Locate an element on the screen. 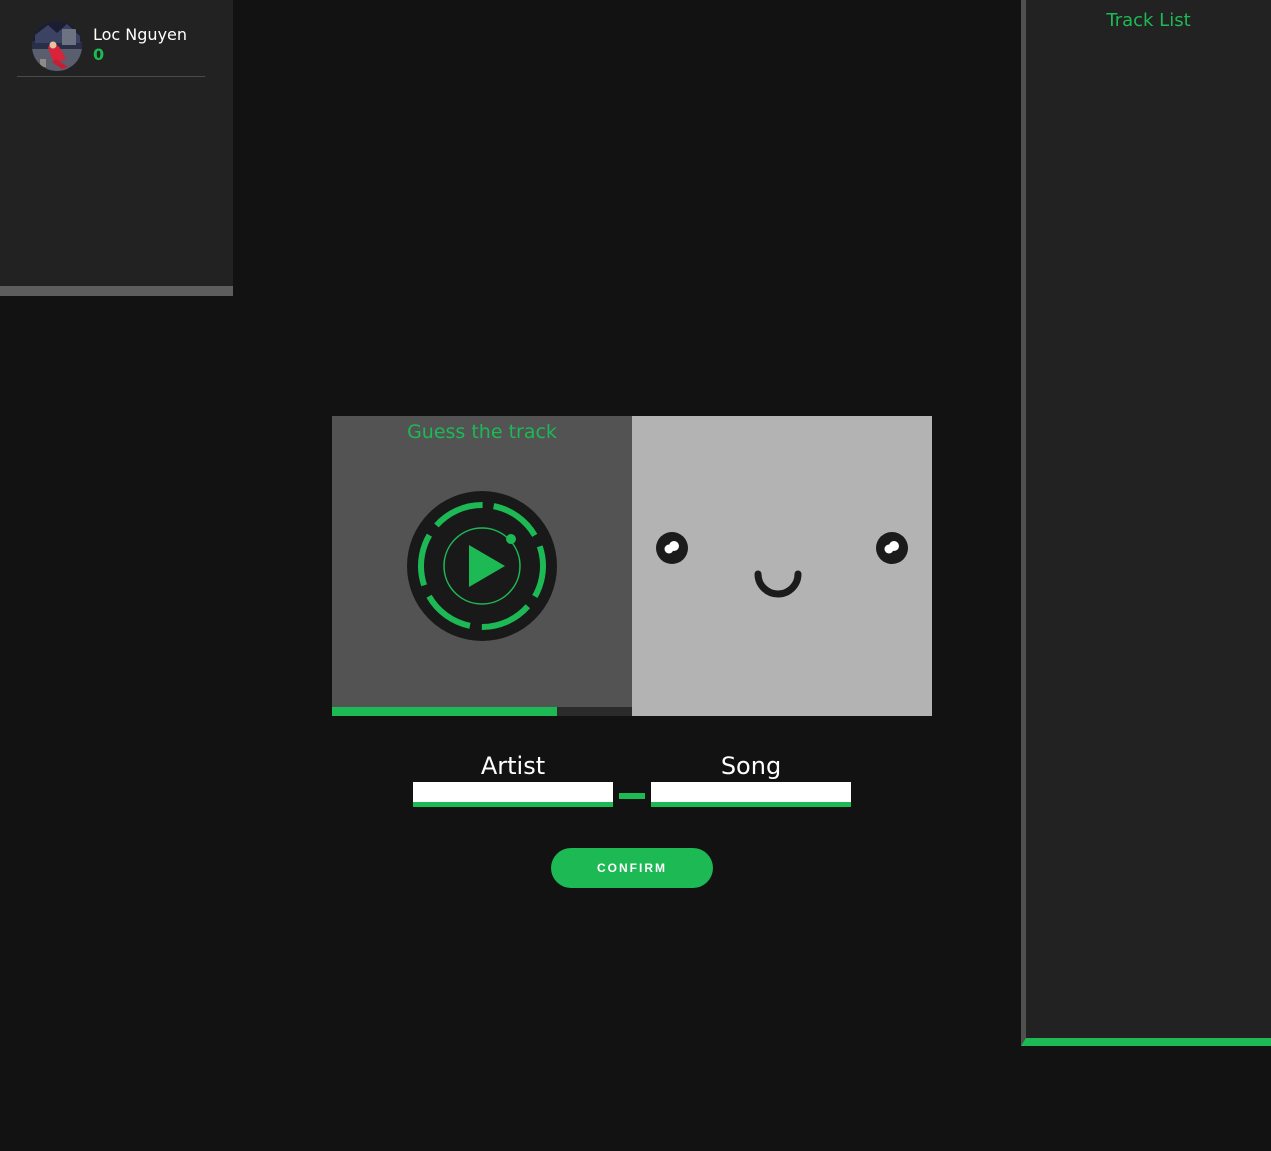 This screenshot has width=1271, height=1151. track-progress-fill is located at coordinates (444, 711).